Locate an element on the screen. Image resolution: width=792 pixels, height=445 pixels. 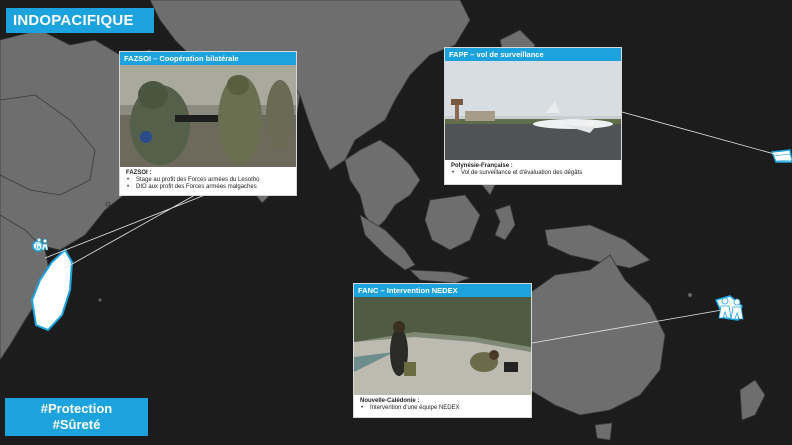
region-title: INDOPACIFIQUE is located at coordinates (80, 20).